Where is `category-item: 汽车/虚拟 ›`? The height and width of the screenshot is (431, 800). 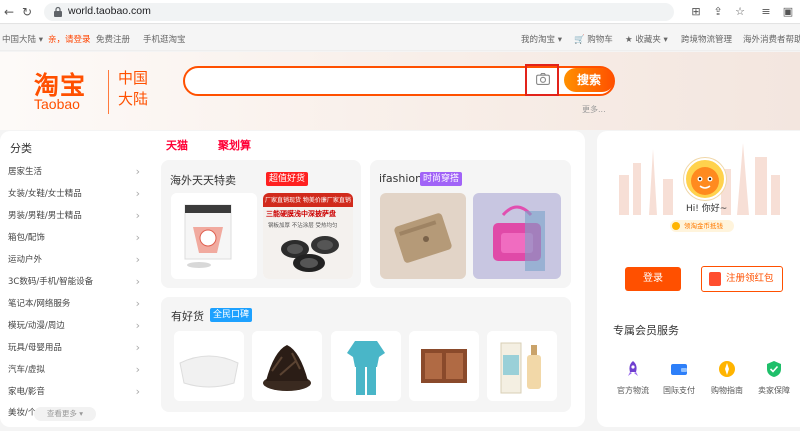
category-item: 汽车/虚拟 › is located at coordinates (77, 370).